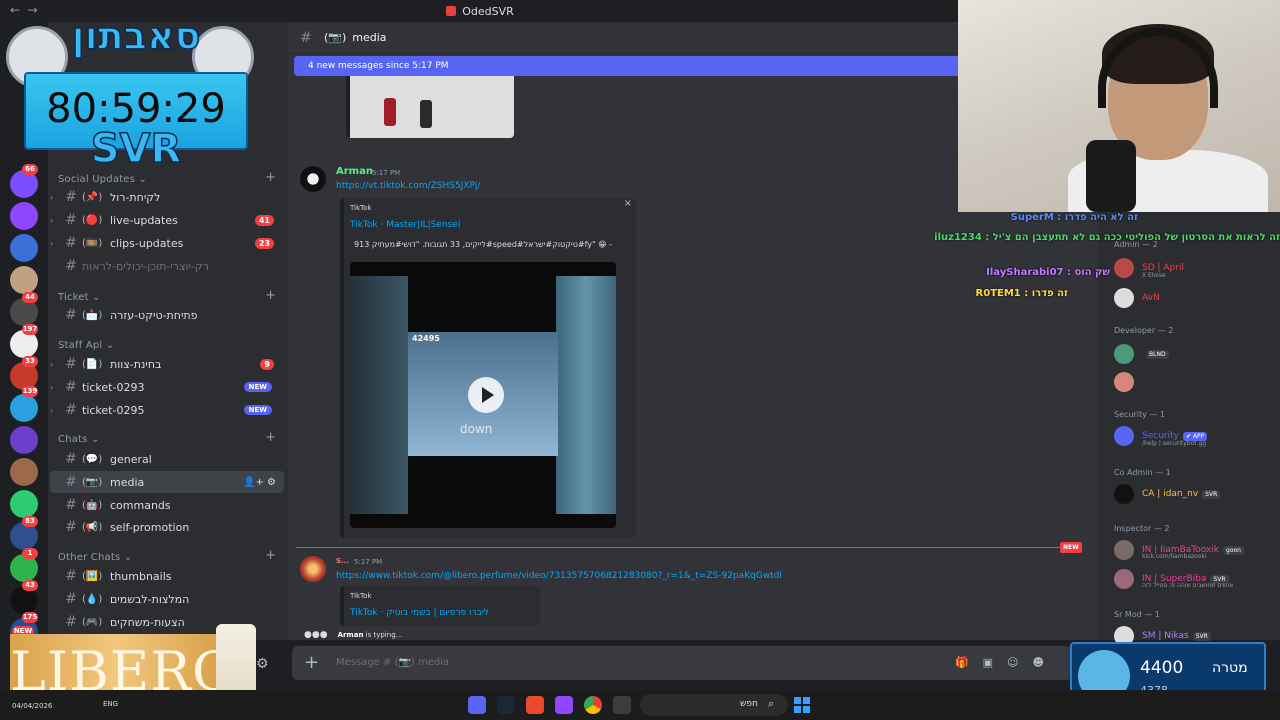  What do you see at coordinates (79, 439) in the screenshot?
I see `category-chats: Chats ⌄` at bounding box center [79, 439].